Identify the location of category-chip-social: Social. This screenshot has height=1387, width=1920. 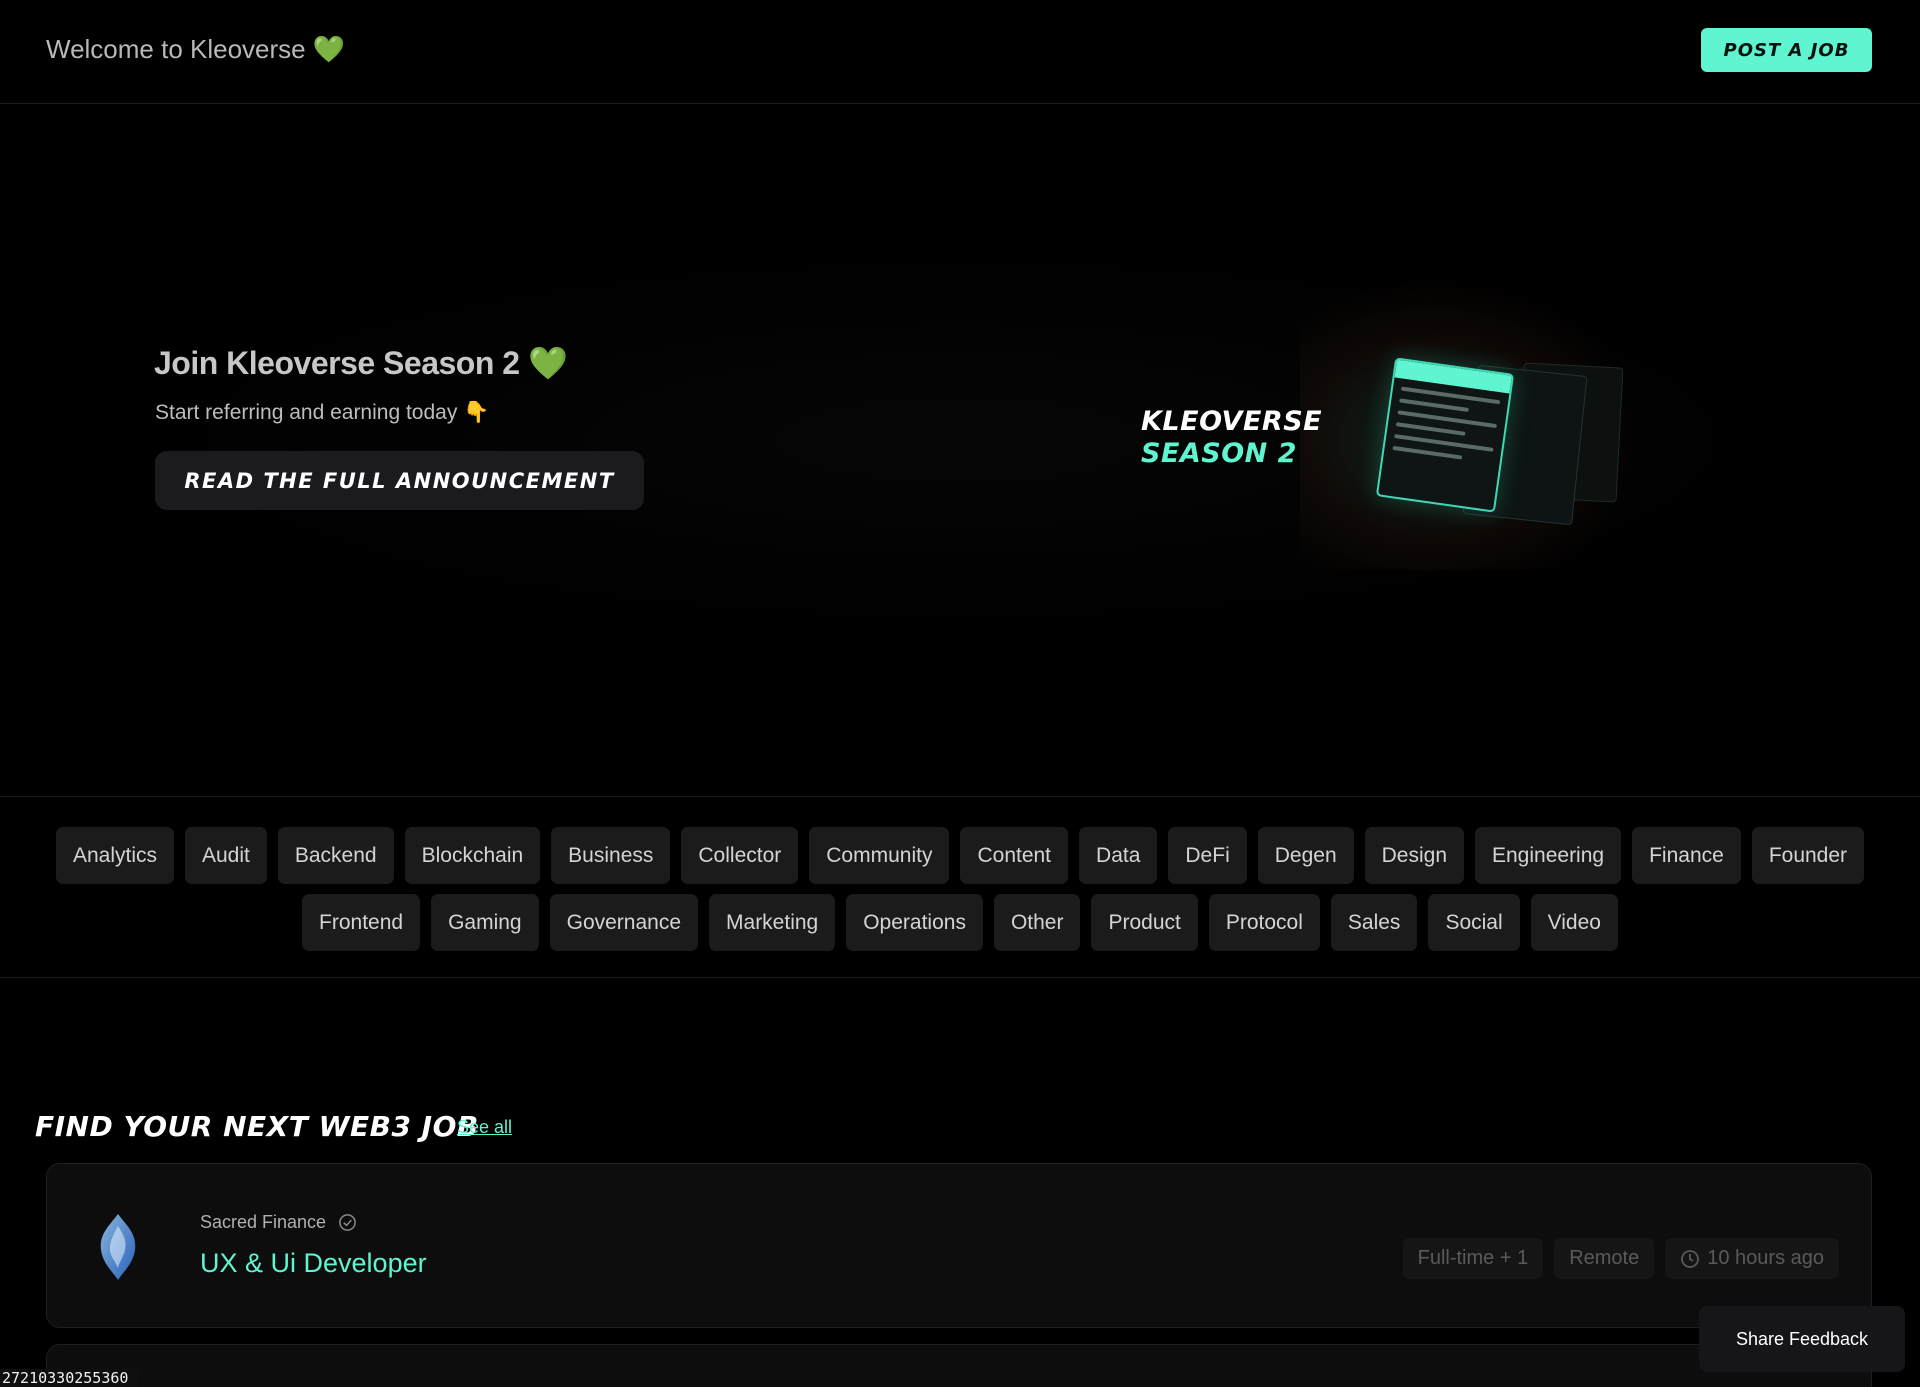
(1474, 922).